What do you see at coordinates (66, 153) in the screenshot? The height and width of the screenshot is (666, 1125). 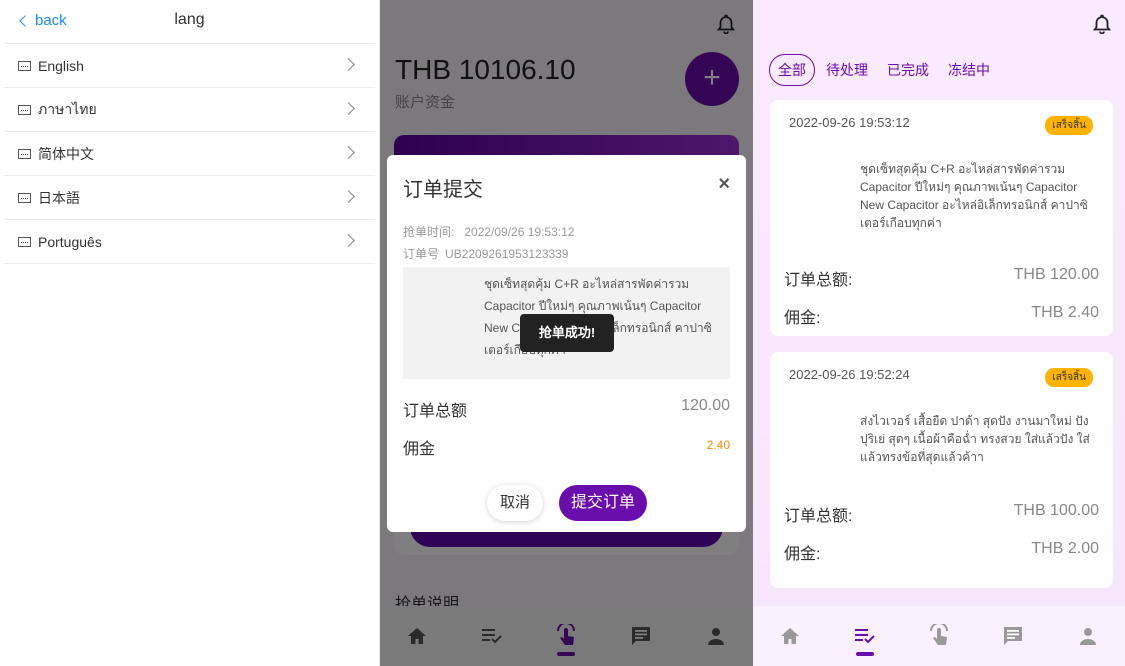 I see `language-label: 简体中文` at bounding box center [66, 153].